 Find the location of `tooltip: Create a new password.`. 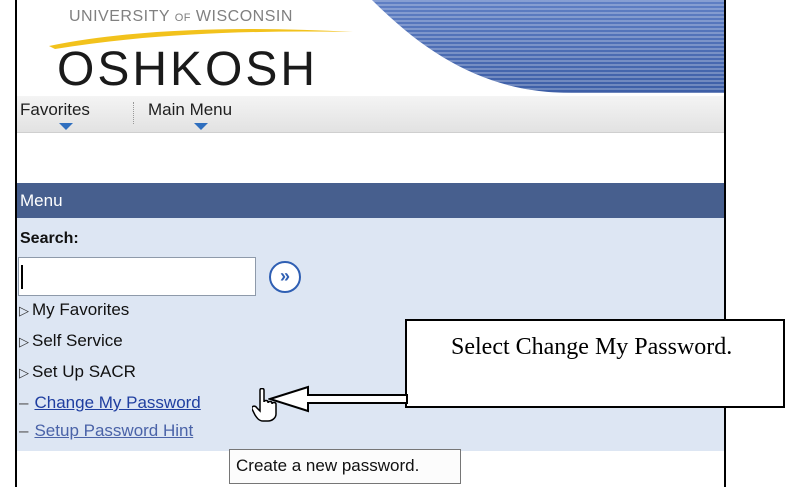

tooltip: Create a new password. is located at coordinates (345, 466).